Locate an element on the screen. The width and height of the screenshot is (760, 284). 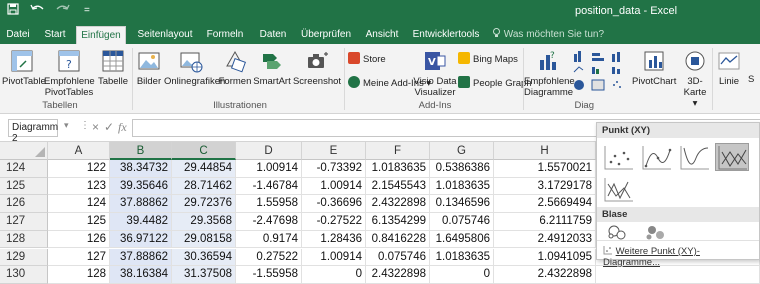
name-box: Diagramm 2 is located at coordinates (33, 131).